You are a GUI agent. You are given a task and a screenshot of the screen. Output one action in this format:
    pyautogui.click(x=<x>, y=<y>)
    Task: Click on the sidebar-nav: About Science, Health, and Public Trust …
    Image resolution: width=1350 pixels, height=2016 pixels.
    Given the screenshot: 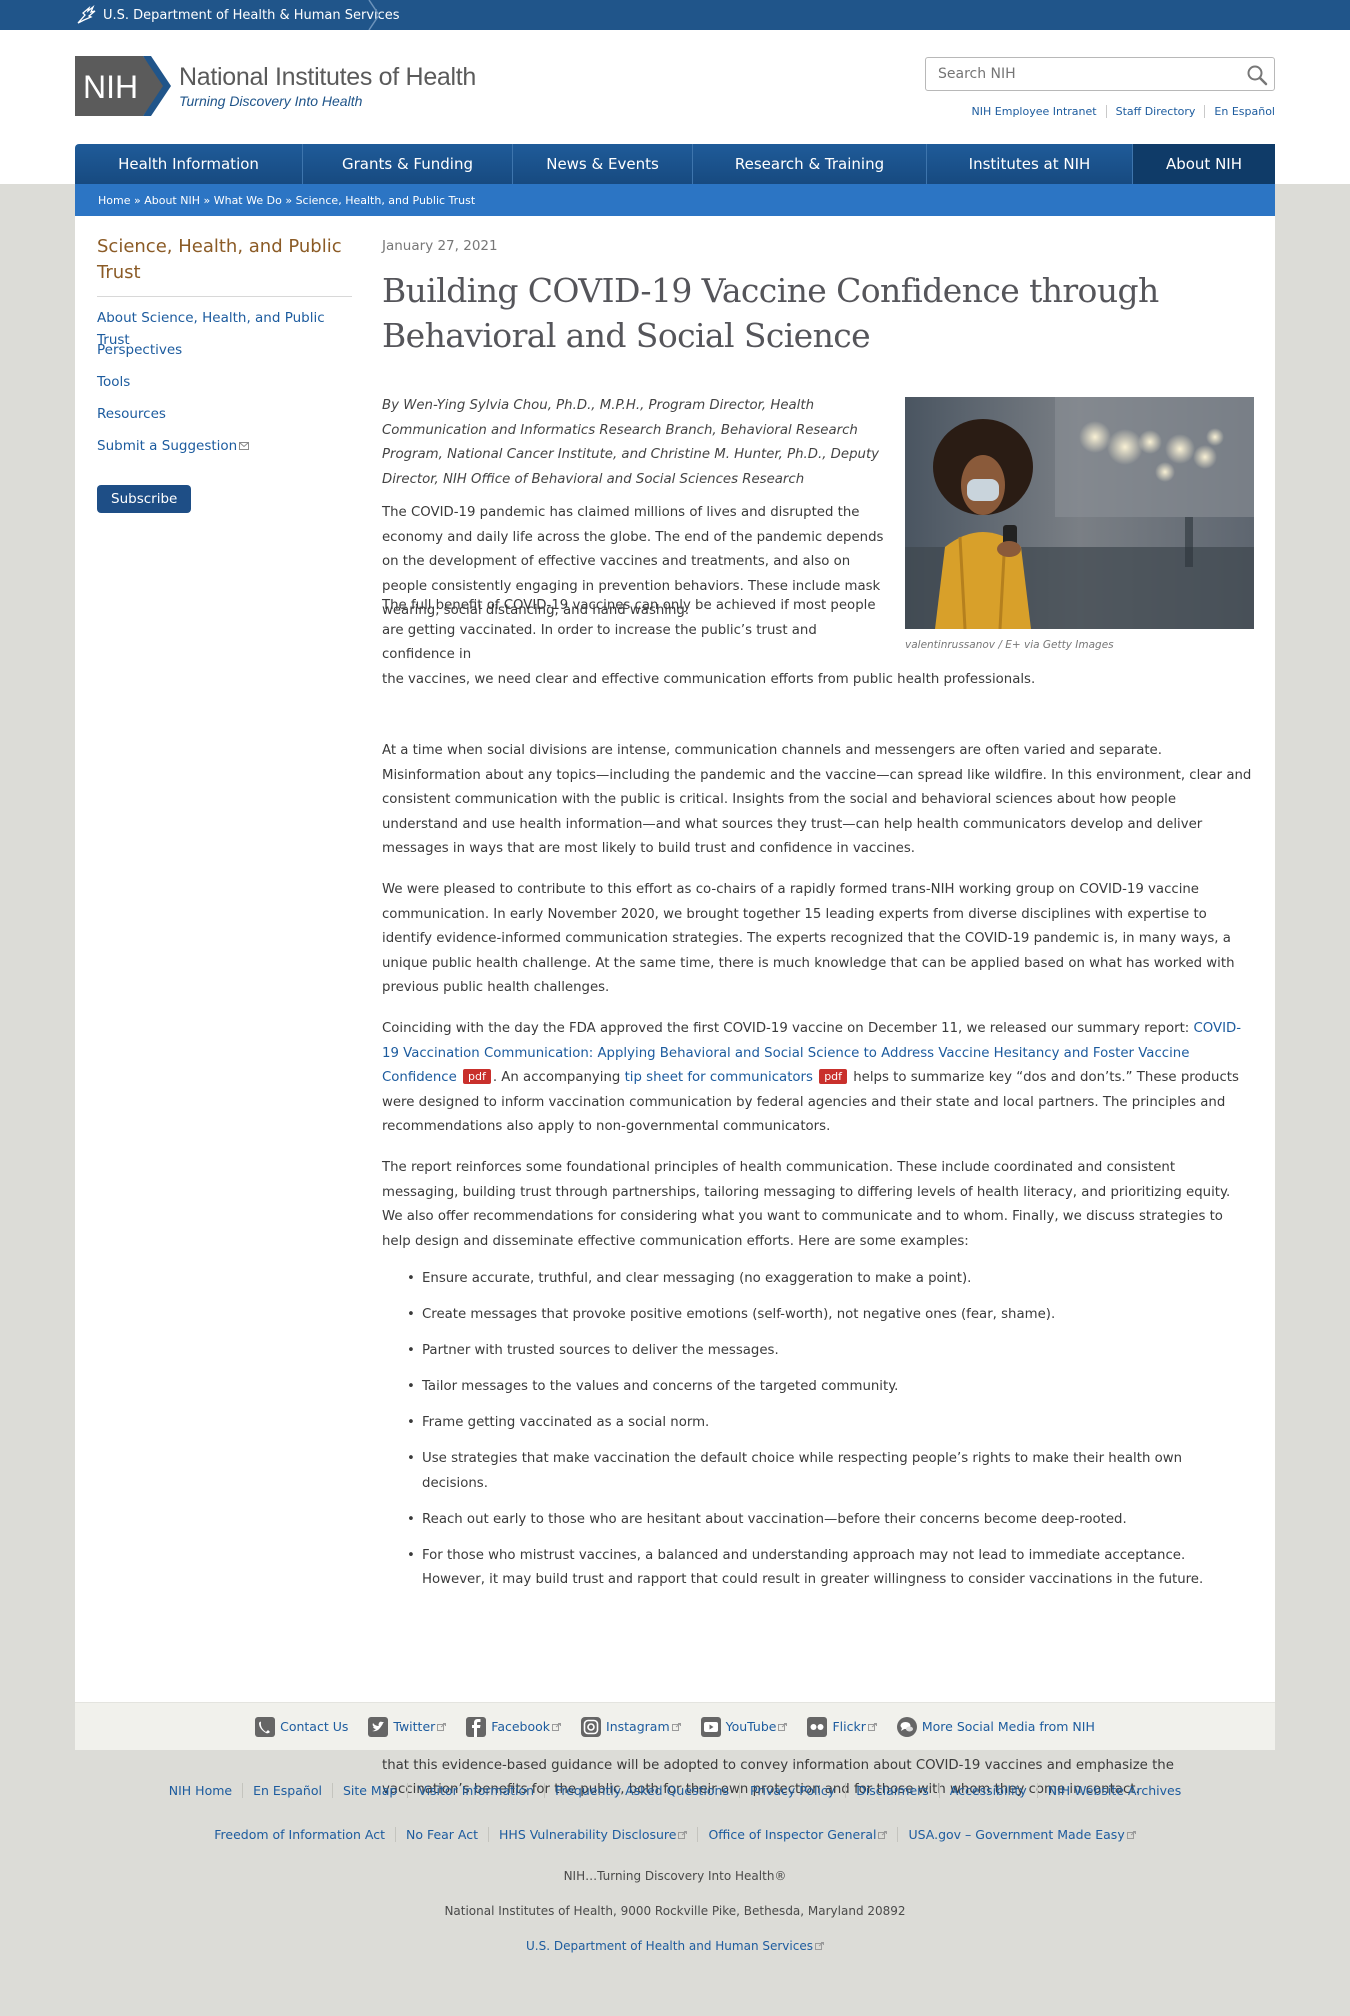 What is the action you would take?
    pyautogui.click(x=224, y=387)
    